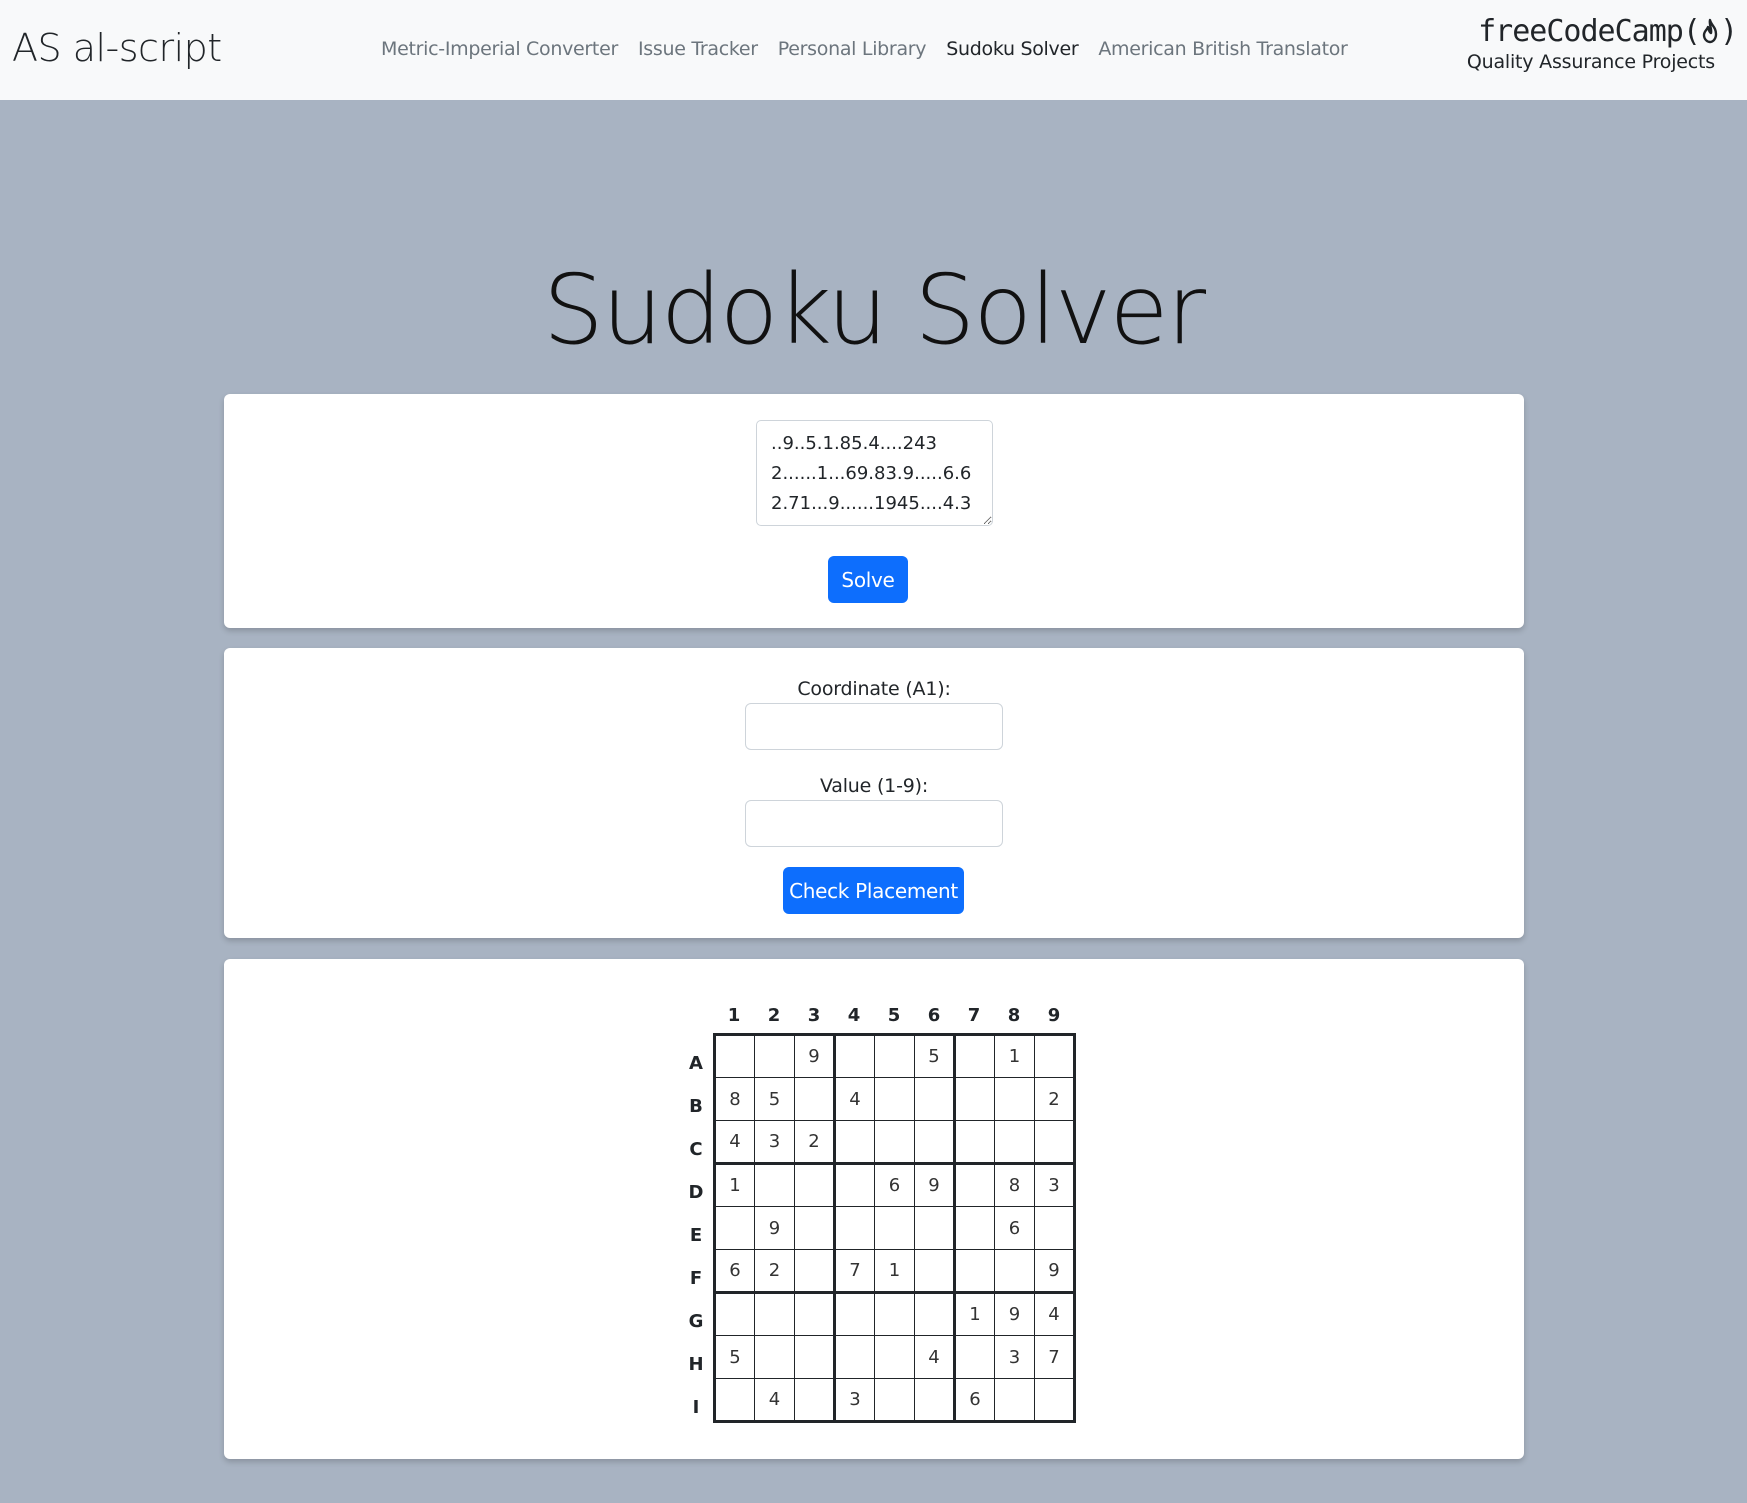 The image size is (1747, 1503). I want to click on coordinate-label: Coordinate (A1):, so click(874, 689).